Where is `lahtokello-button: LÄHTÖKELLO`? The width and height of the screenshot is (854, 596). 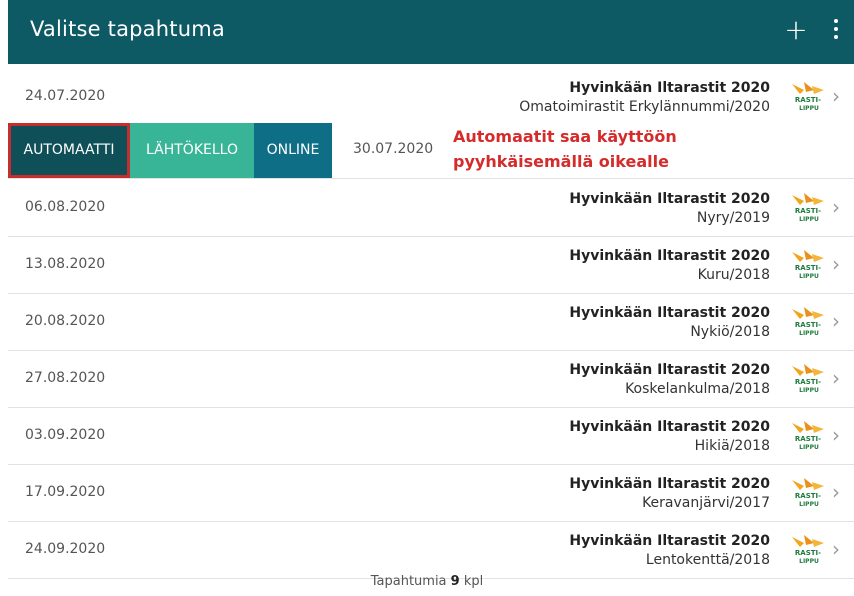
lahtokello-button: LÄHTÖKELLO is located at coordinates (192, 150).